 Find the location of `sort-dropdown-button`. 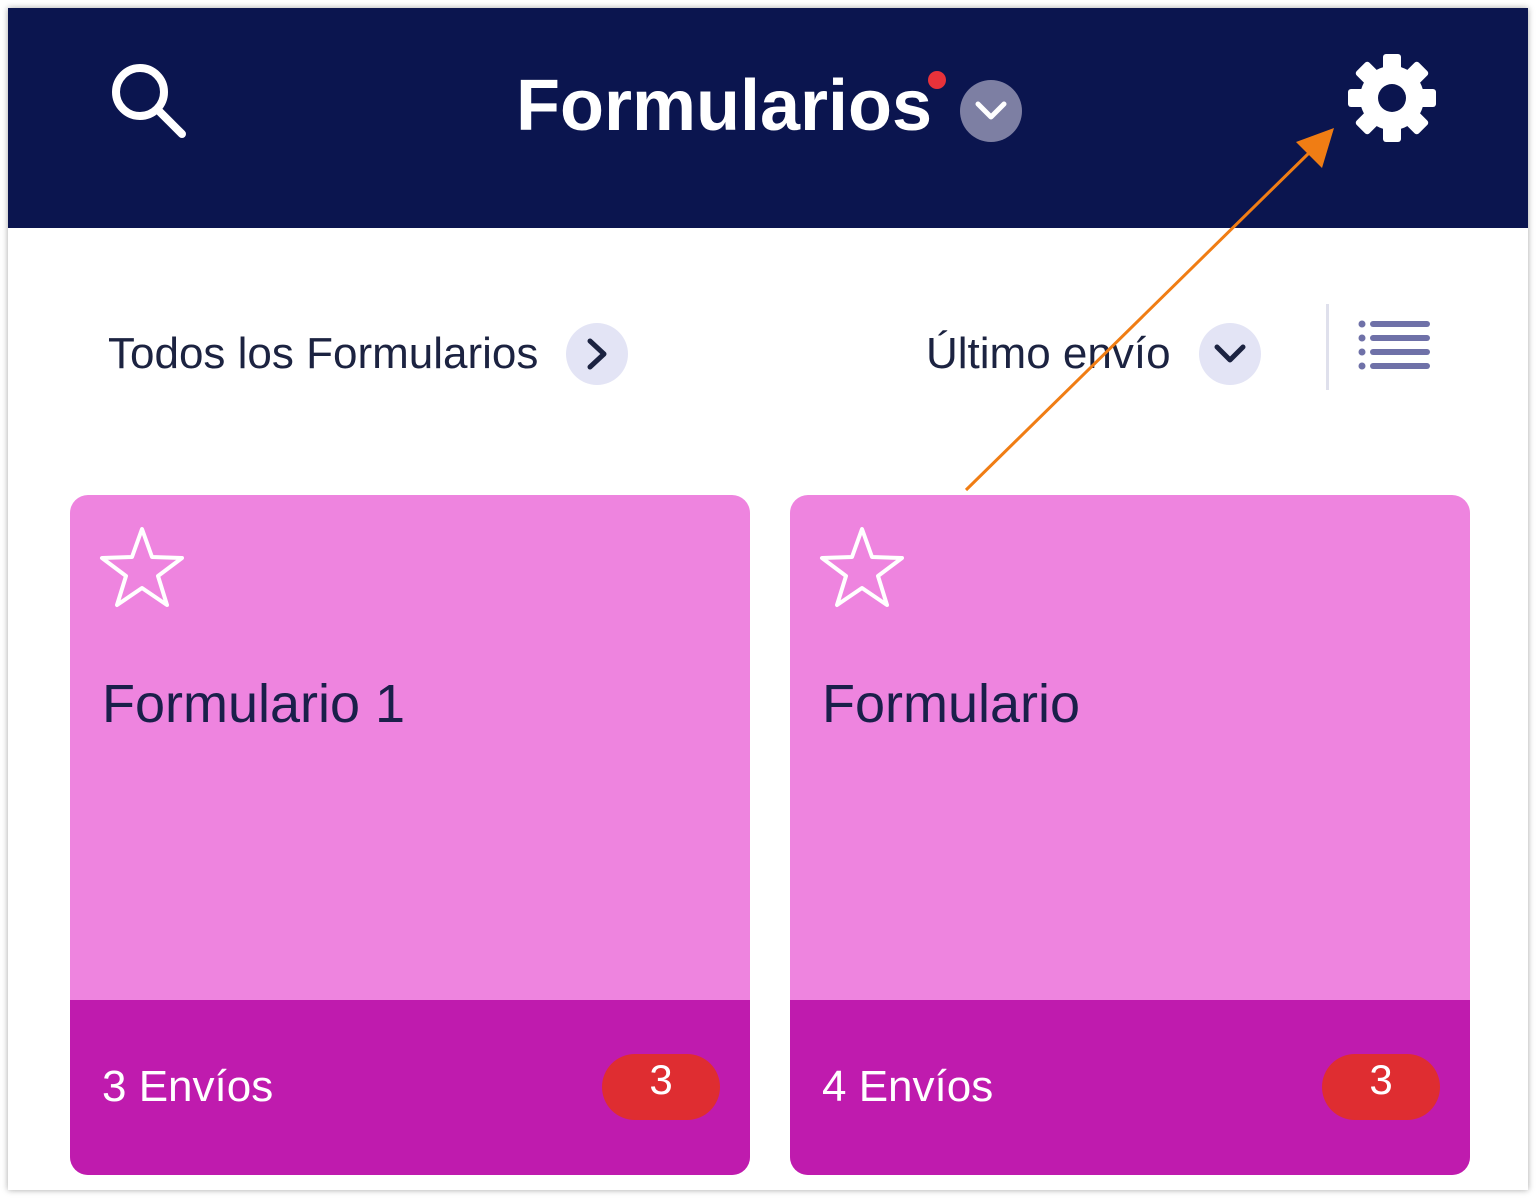

sort-dropdown-button is located at coordinates (1229, 354).